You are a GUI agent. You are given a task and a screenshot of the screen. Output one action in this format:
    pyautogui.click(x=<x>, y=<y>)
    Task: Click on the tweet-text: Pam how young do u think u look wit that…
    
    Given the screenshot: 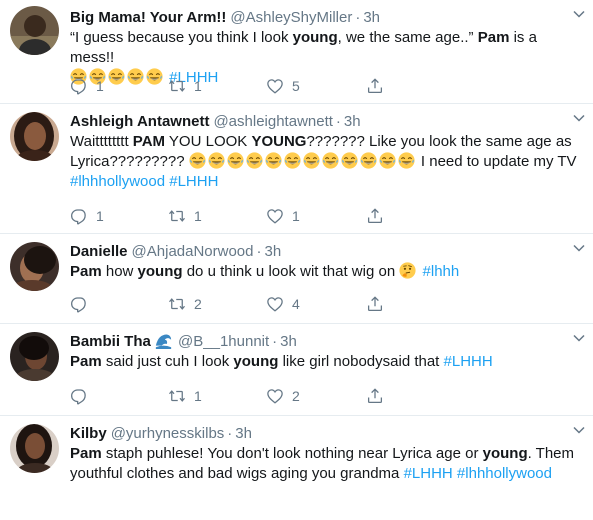 What is the action you would take?
    pyautogui.click(x=325, y=272)
    